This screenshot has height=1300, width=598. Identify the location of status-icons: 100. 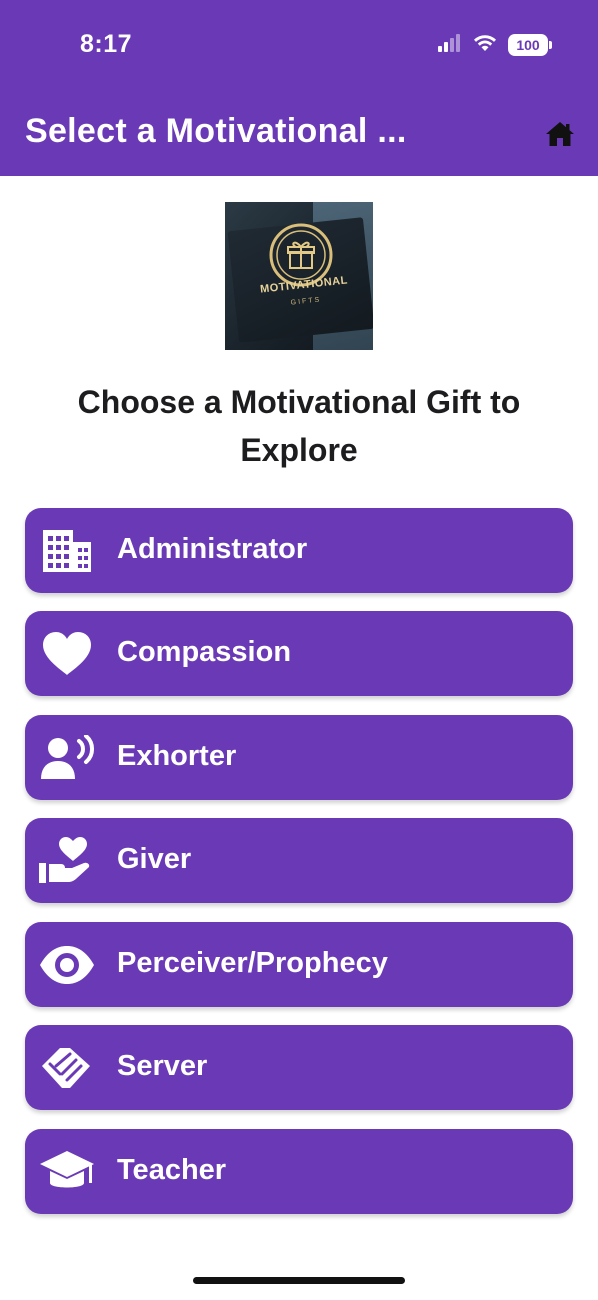
(495, 45).